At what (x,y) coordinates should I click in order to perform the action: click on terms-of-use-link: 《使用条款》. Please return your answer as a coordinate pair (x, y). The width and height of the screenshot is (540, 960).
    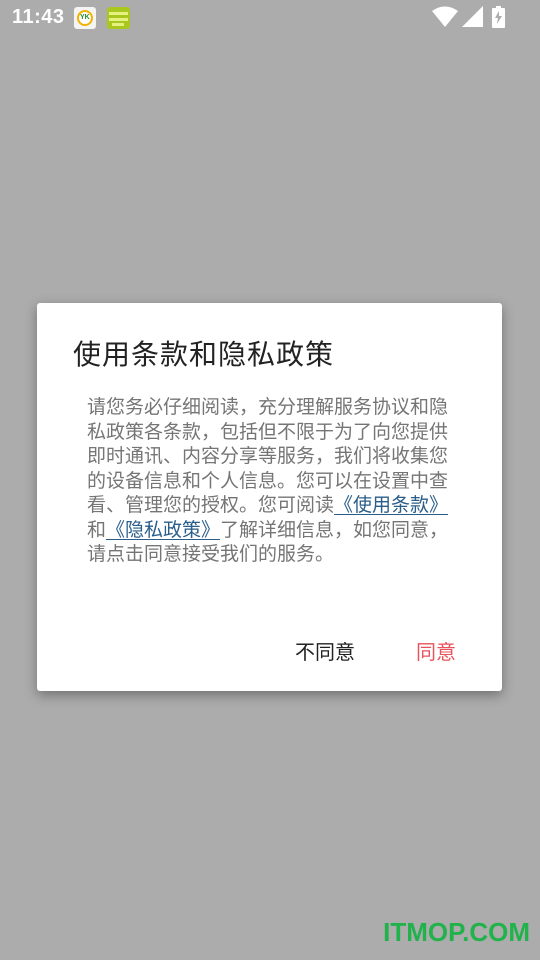
    Looking at the image, I should click on (391, 505).